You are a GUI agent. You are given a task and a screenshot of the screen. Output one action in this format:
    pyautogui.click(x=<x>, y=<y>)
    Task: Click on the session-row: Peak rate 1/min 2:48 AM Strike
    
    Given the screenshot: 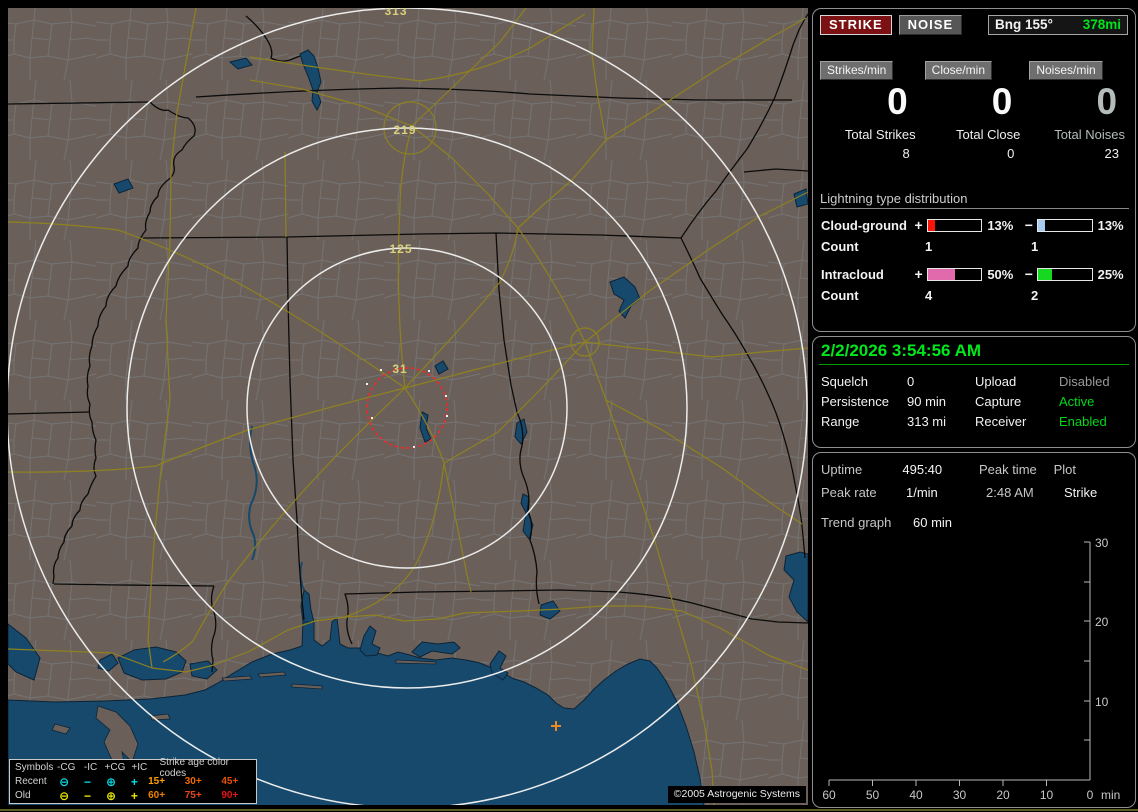 What is the action you would take?
    pyautogui.click(x=978, y=492)
    